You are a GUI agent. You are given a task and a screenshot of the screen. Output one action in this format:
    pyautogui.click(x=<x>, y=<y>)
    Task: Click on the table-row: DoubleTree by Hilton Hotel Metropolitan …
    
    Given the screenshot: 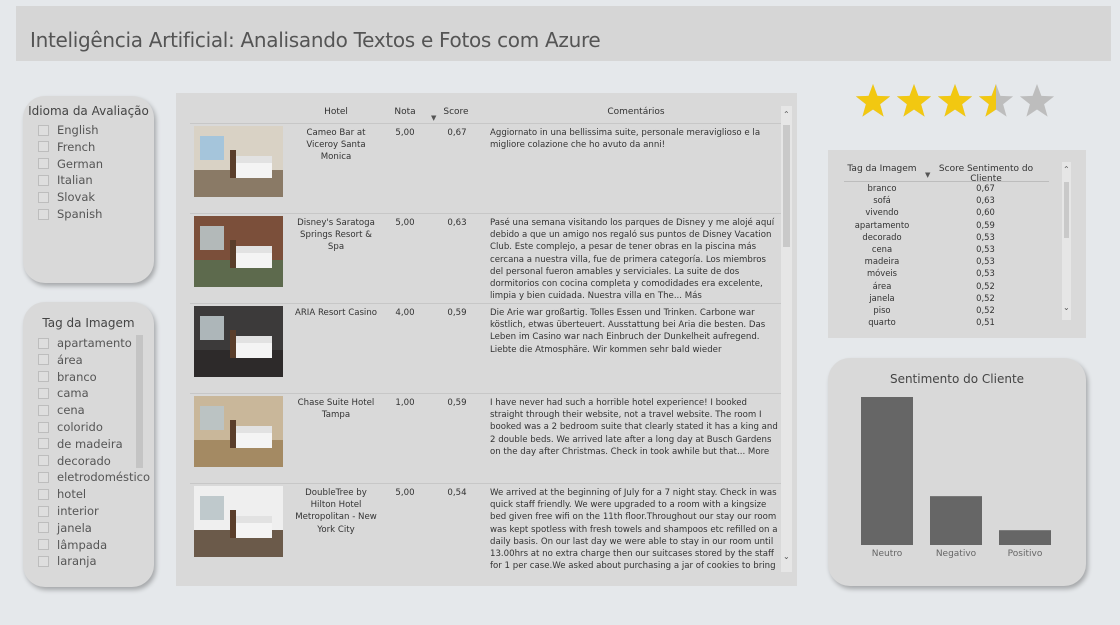 What is the action you would take?
    pyautogui.click(x=486, y=528)
    